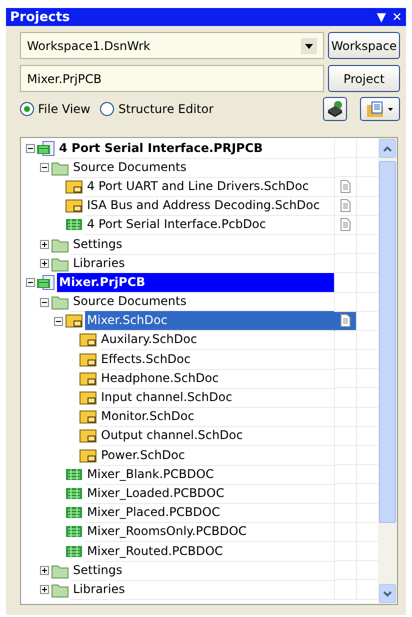  I want to click on panel-title: Projects, so click(40, 17).